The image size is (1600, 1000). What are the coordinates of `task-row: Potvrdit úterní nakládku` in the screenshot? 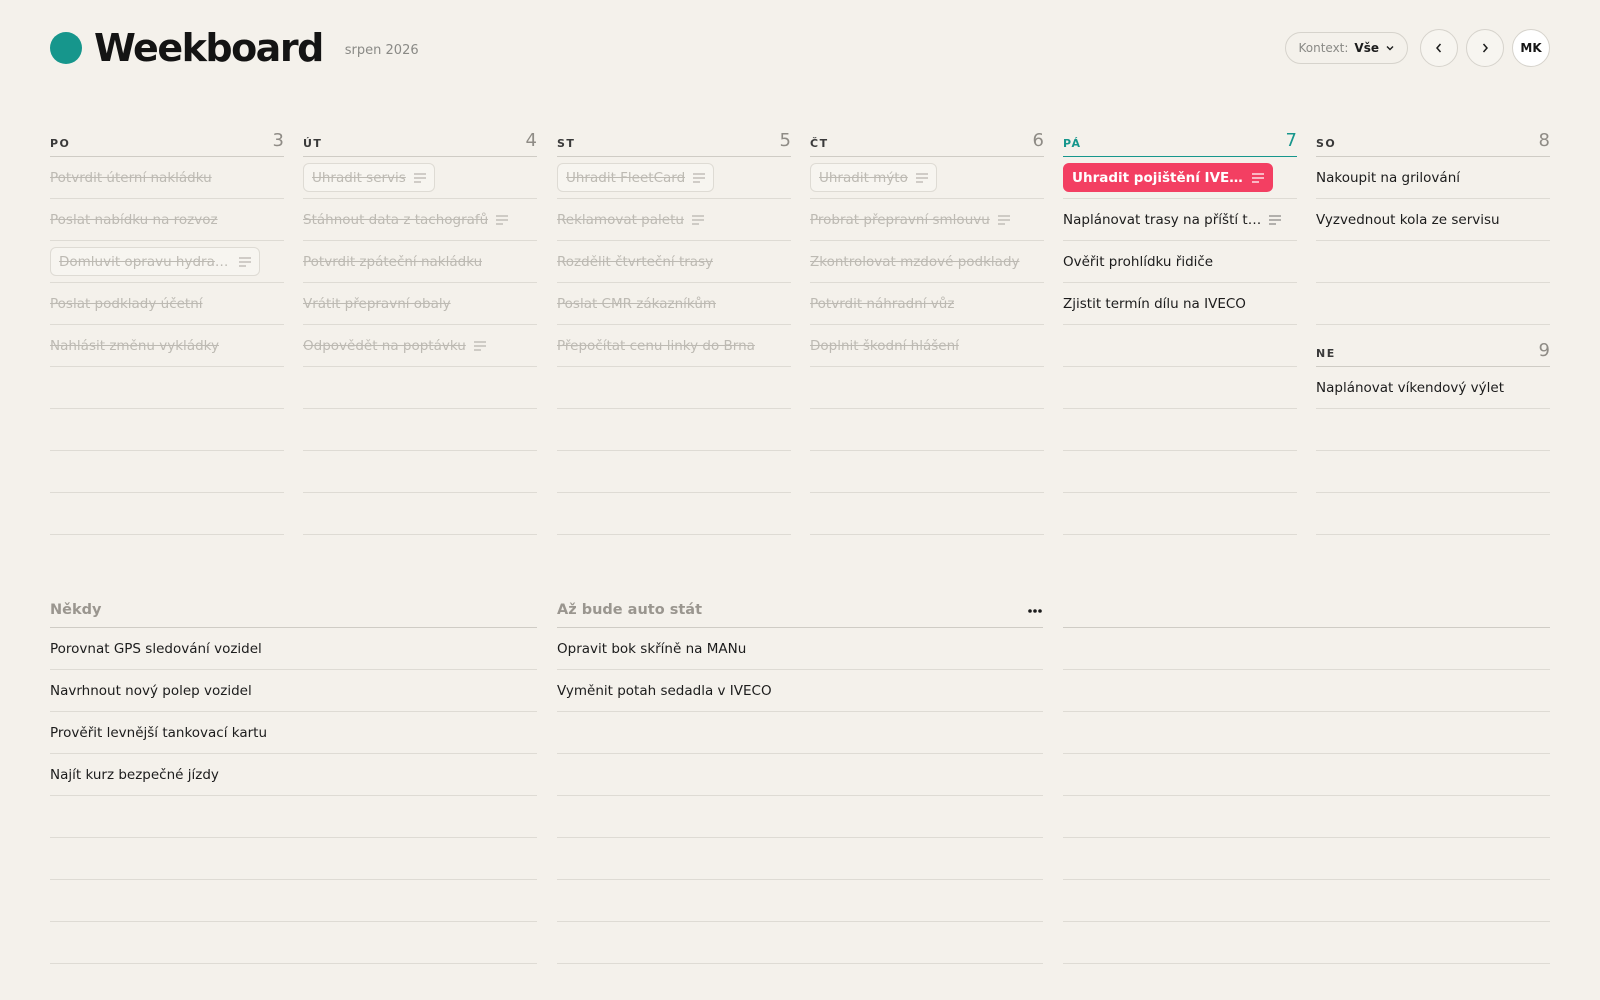 It's located at (167, 178).